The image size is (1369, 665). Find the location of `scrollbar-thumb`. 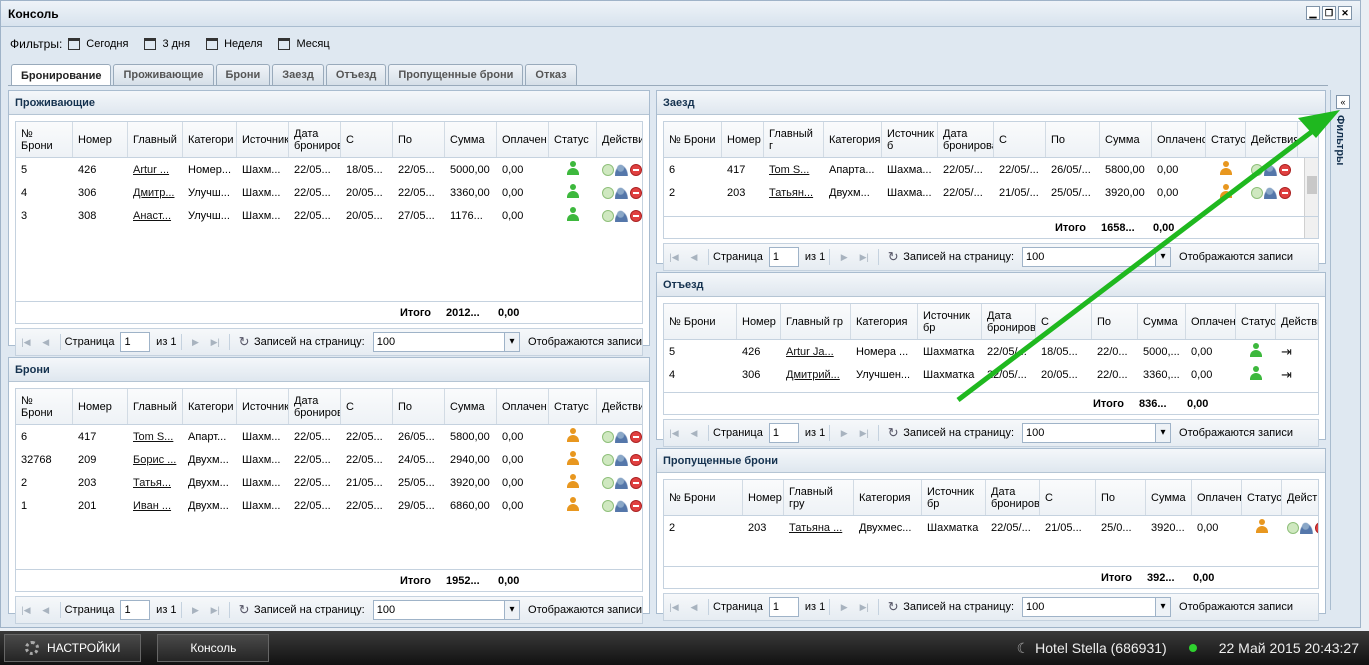

scrollbar-thumb is located at coordinates (1312, 185).